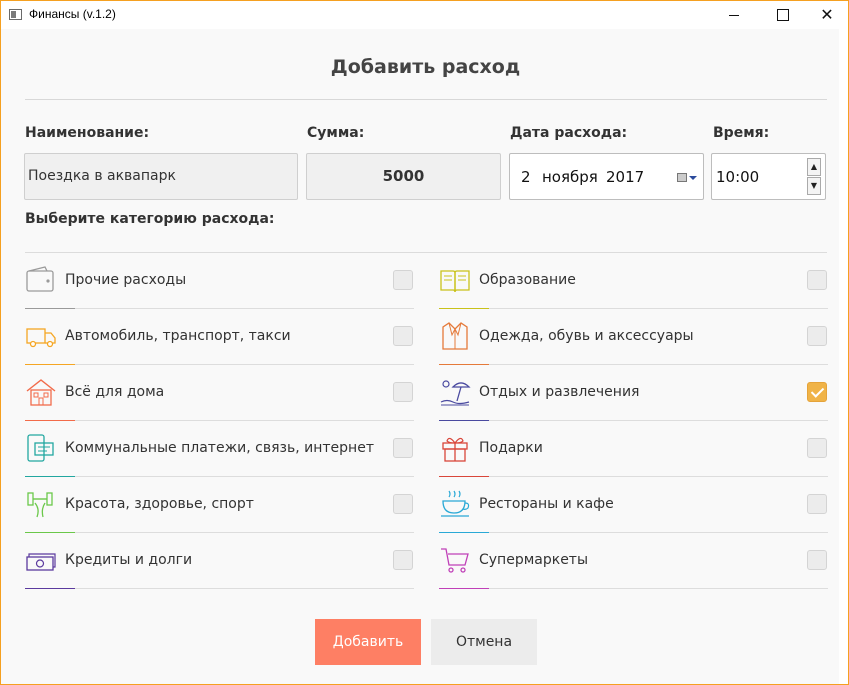 This screenshot has width=849, height=685. What do you see at coordinates (559, 392) in the screenshot?
I see `category-label: Отдых и развлечения` at bounding box center [559, 392].